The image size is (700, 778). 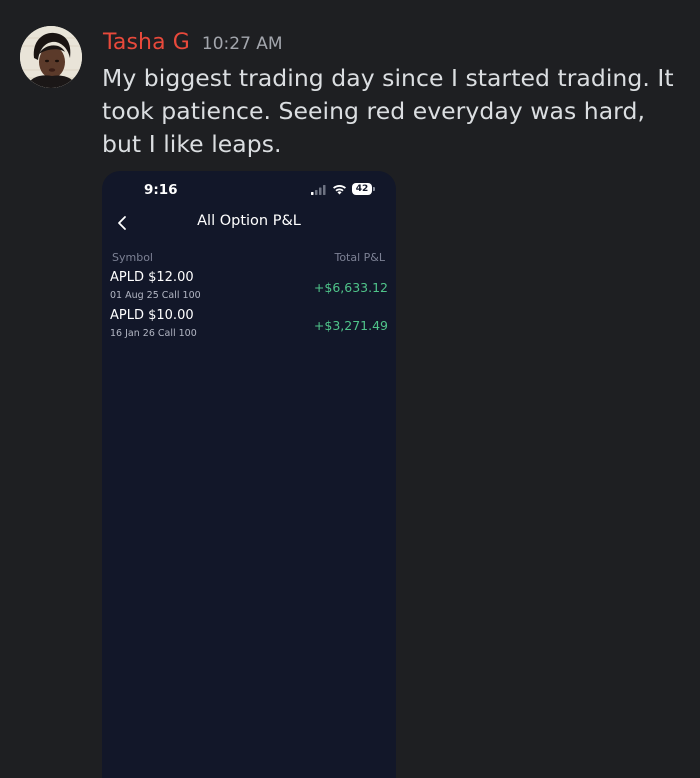 I want to click on message-header: Tasha G 10:27 AM, so click(x=193, y=45).